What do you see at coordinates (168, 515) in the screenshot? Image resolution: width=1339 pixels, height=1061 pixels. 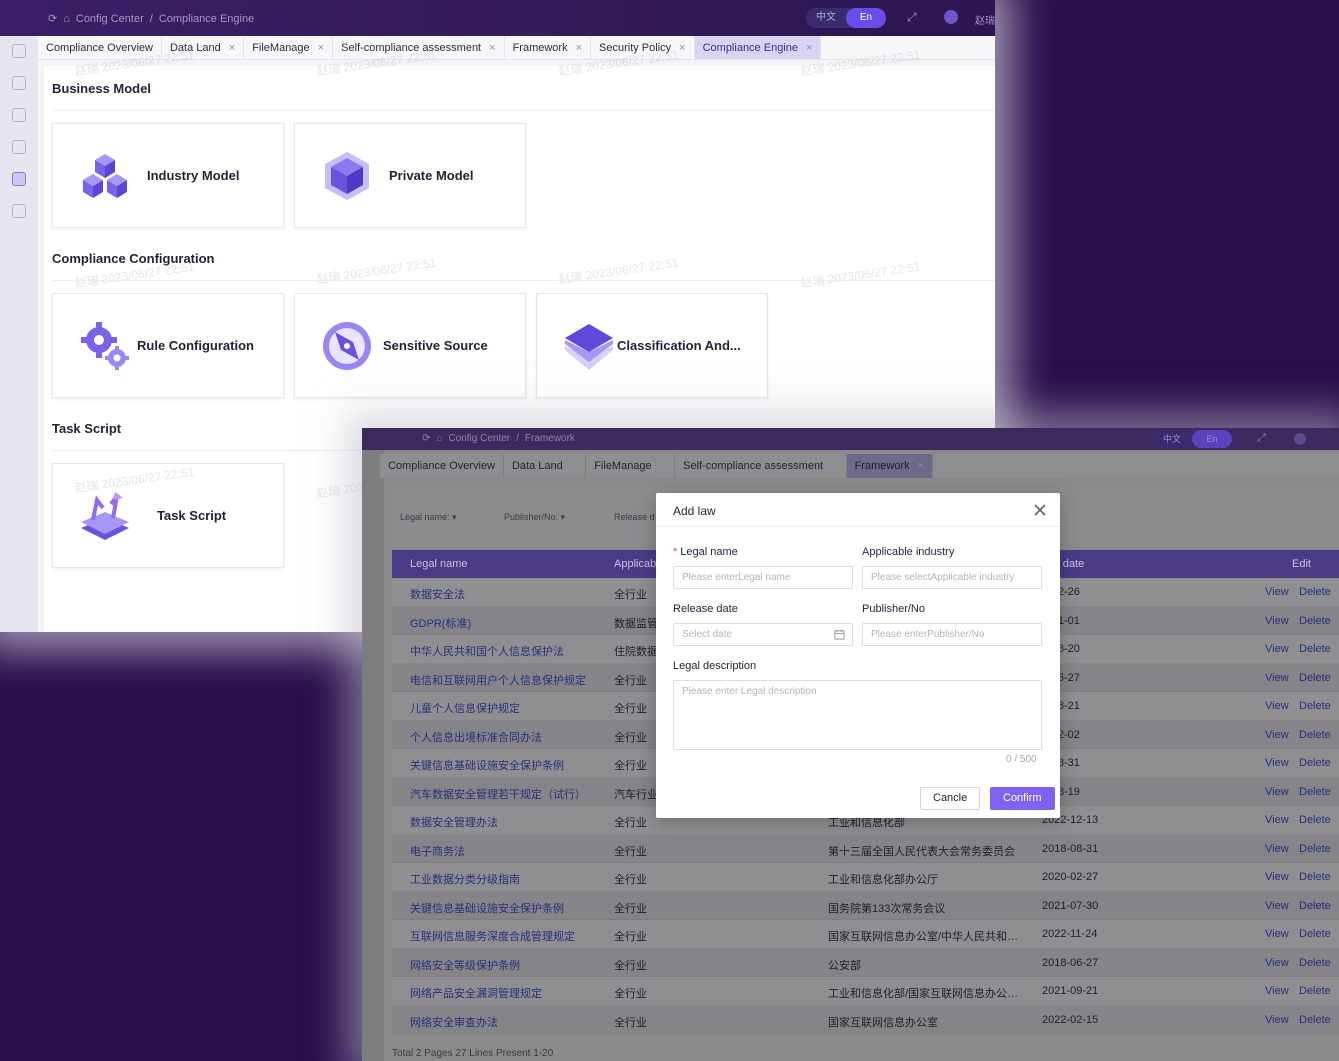 I see `task-script-card: Task Script` at bounding box center [168, 515].